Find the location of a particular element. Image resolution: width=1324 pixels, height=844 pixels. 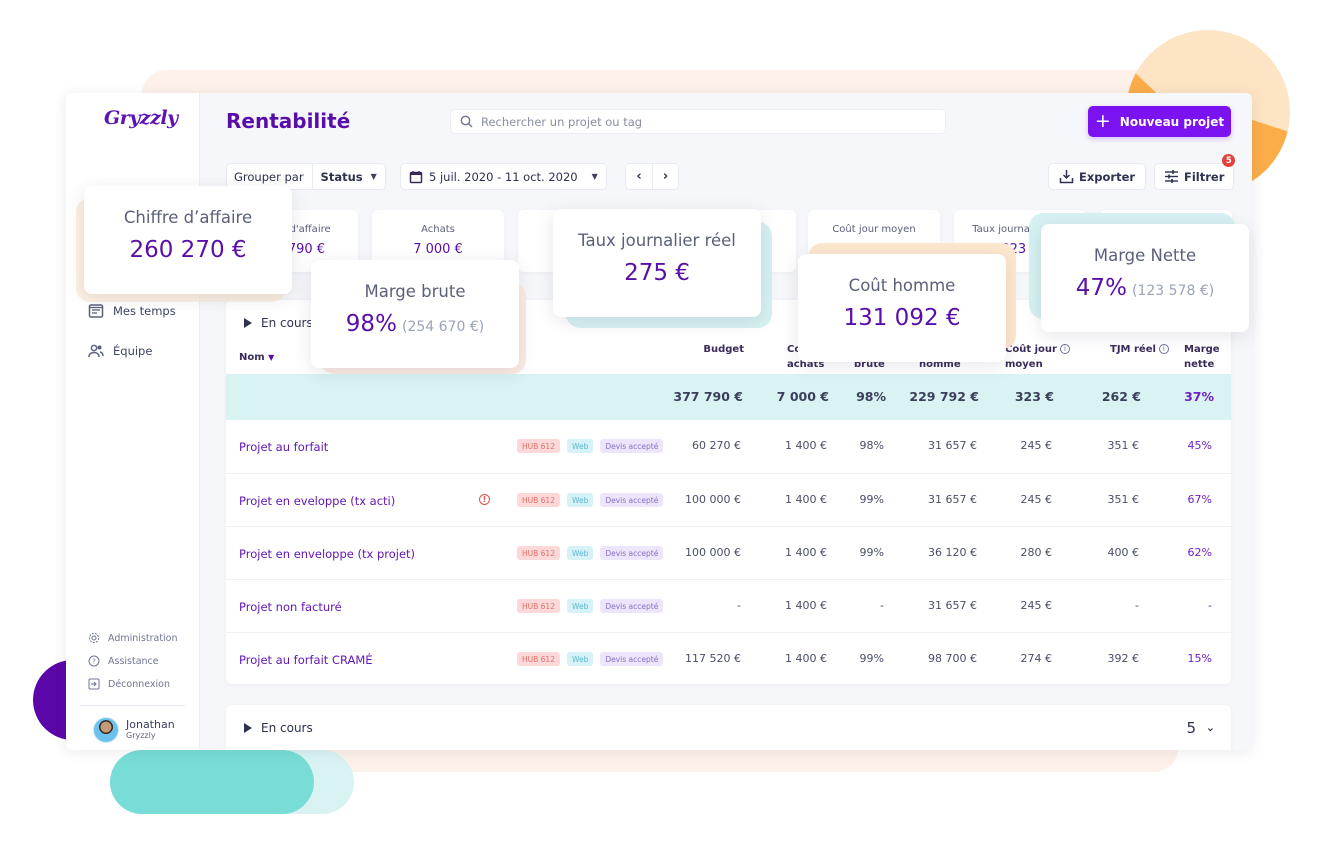

export-button: Exporter is located at coordinates (1097, 176).